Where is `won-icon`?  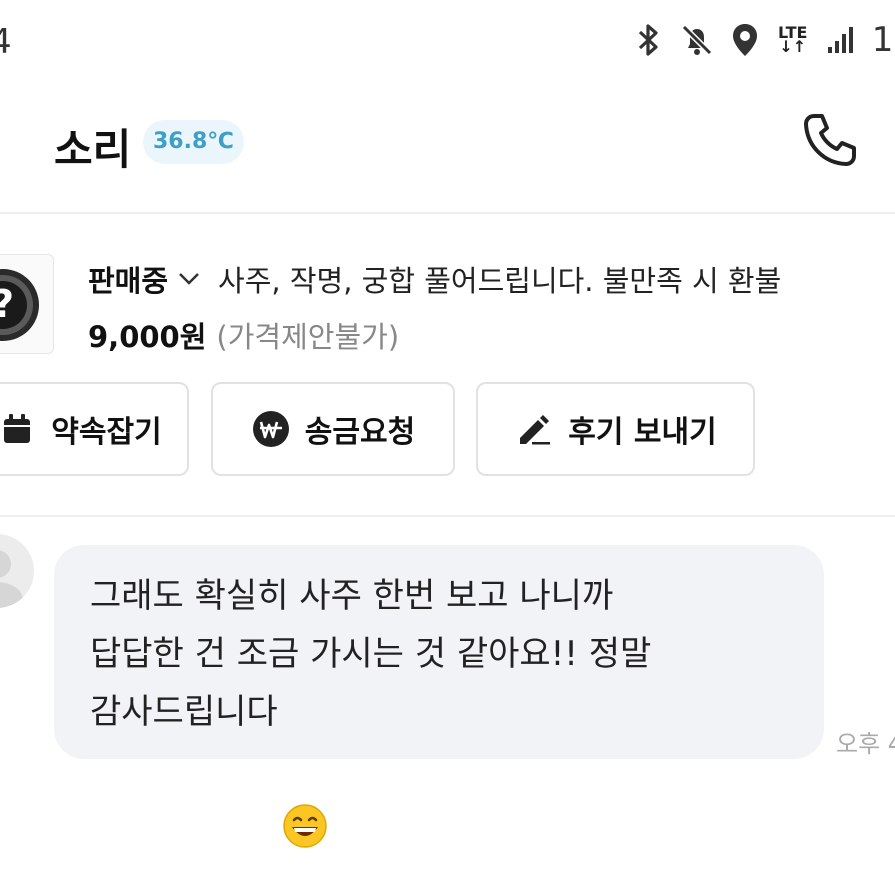
won-icon is located at coordinates (271, 429).